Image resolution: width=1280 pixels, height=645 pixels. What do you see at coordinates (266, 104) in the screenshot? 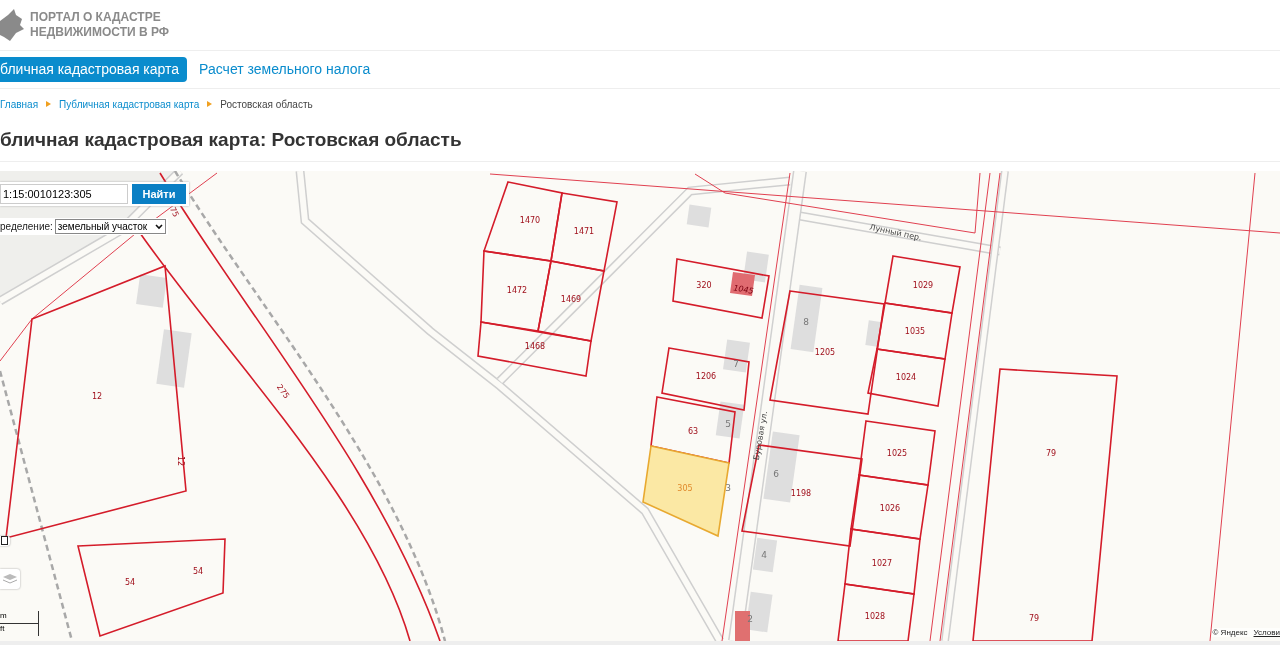
I see `current-page-name: Ростовская область` at bounding box center [266, 104].